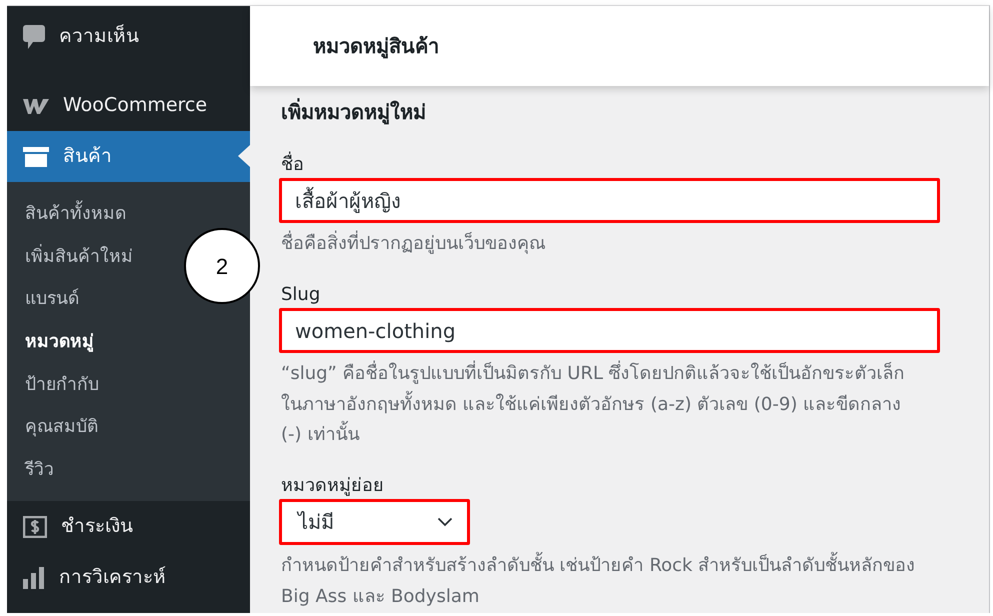 The height and width of the screenshot is (616, 993). I want to click on field-hint: ชื่อคือสิ่งที่ปรากฏอยู่บนเว็บของคุณ, so click(600, 244).